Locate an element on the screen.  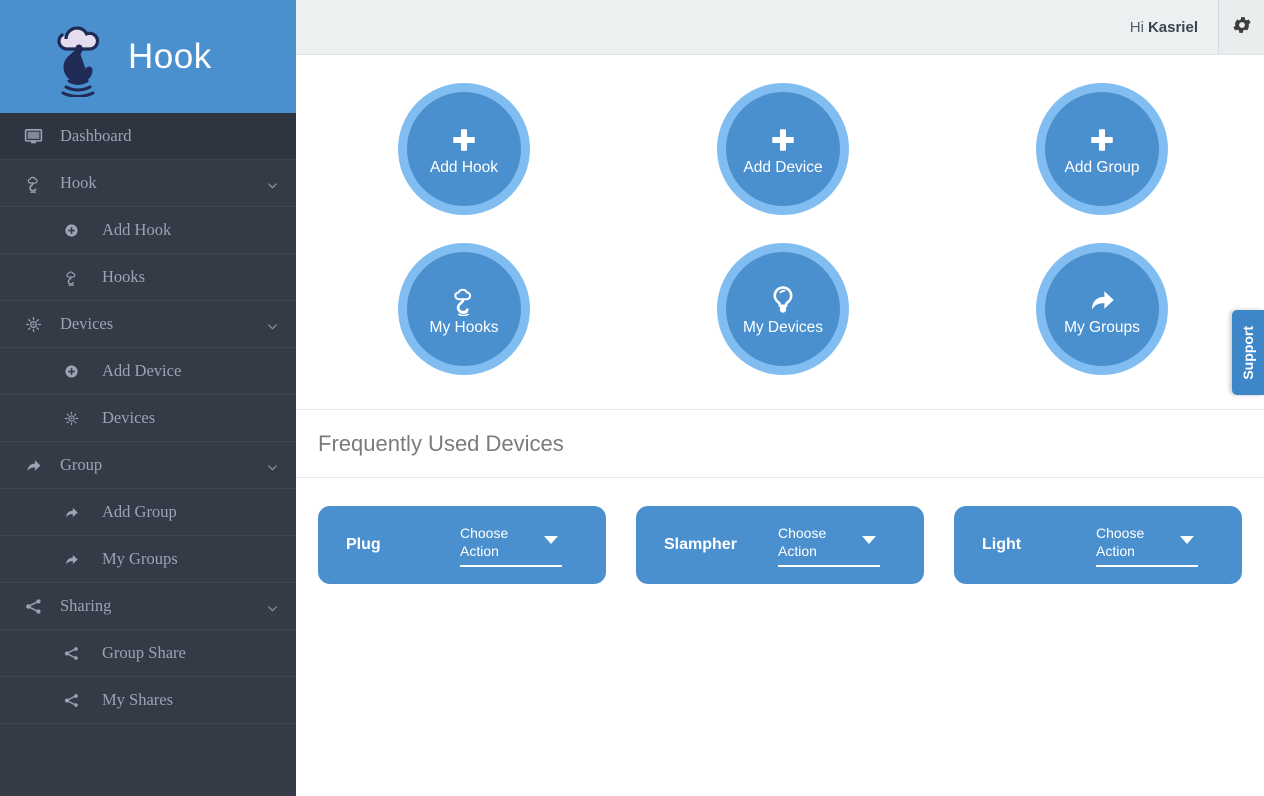
device-card: Light Choose Action is located at coordinates (1098, 545).